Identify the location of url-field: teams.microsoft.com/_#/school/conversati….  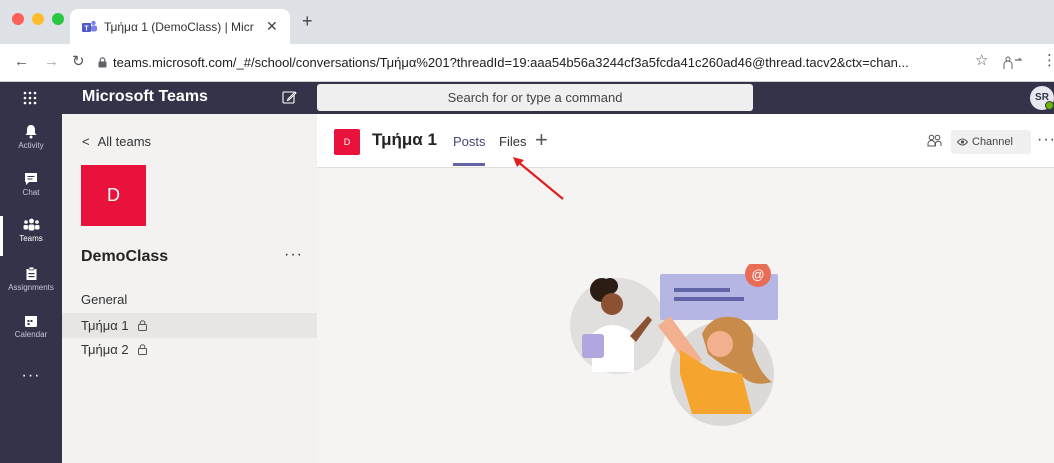
(511, 62).